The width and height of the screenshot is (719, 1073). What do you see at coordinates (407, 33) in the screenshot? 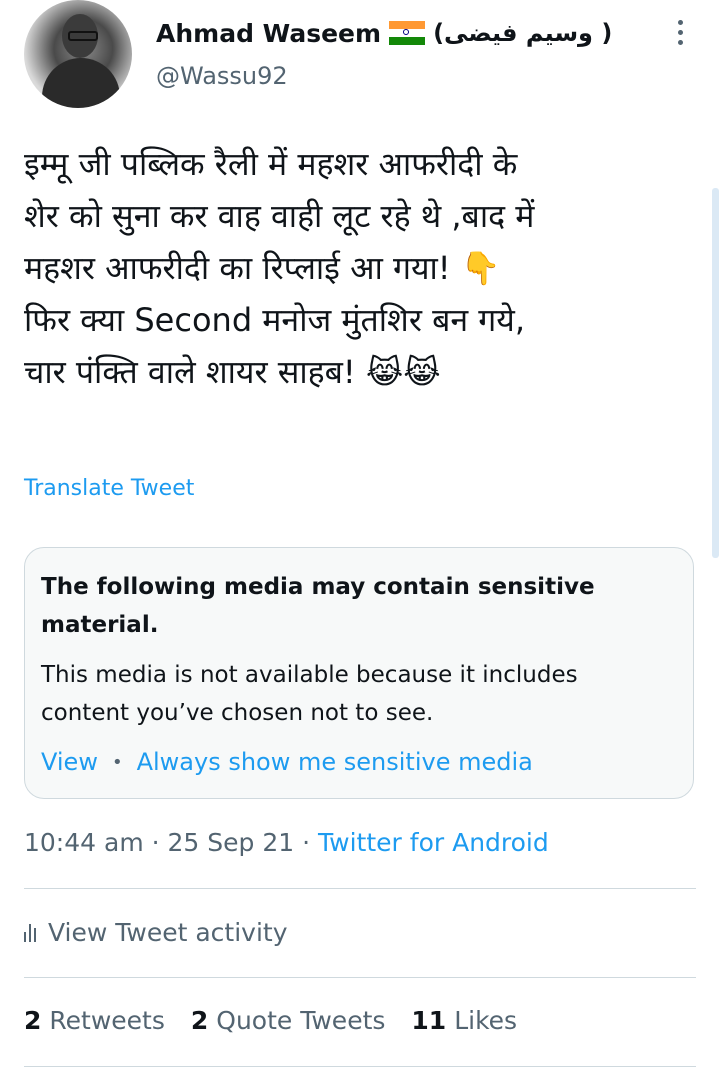
I see `india-flag-icon` at bounding box center [407, 33].